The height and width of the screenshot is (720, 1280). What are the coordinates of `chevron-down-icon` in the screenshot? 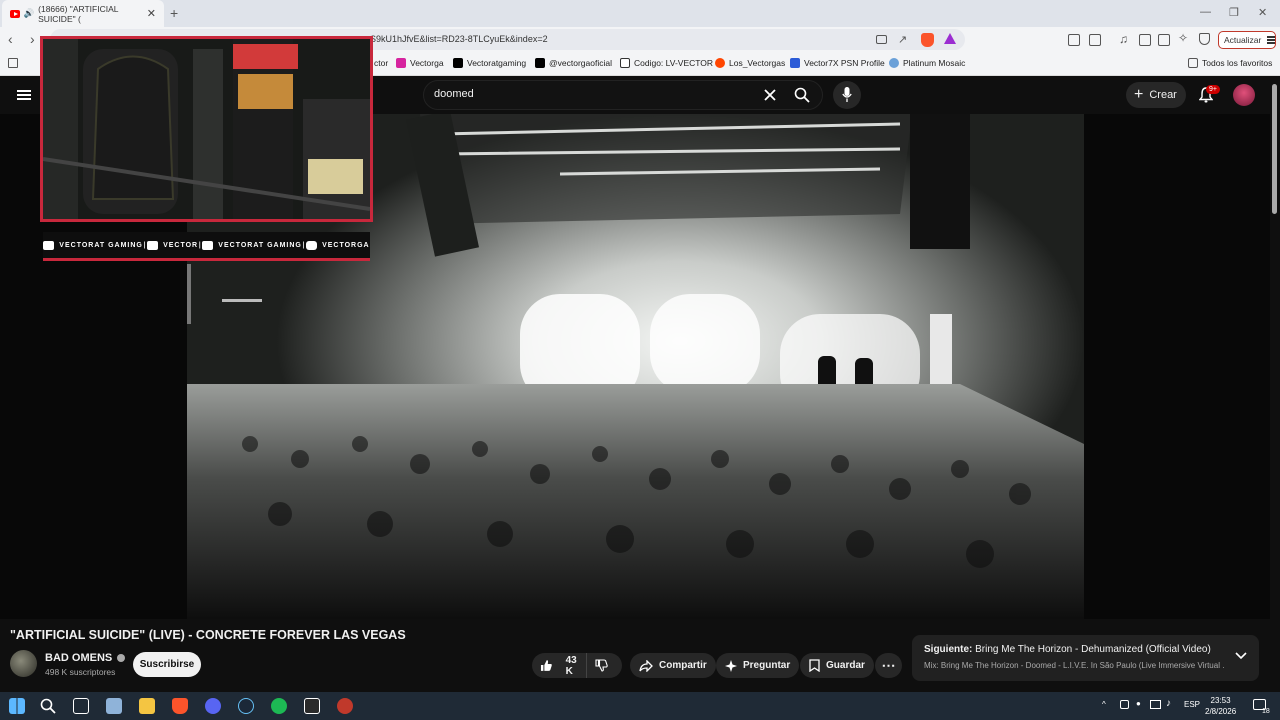 It's located at (1241, 656).